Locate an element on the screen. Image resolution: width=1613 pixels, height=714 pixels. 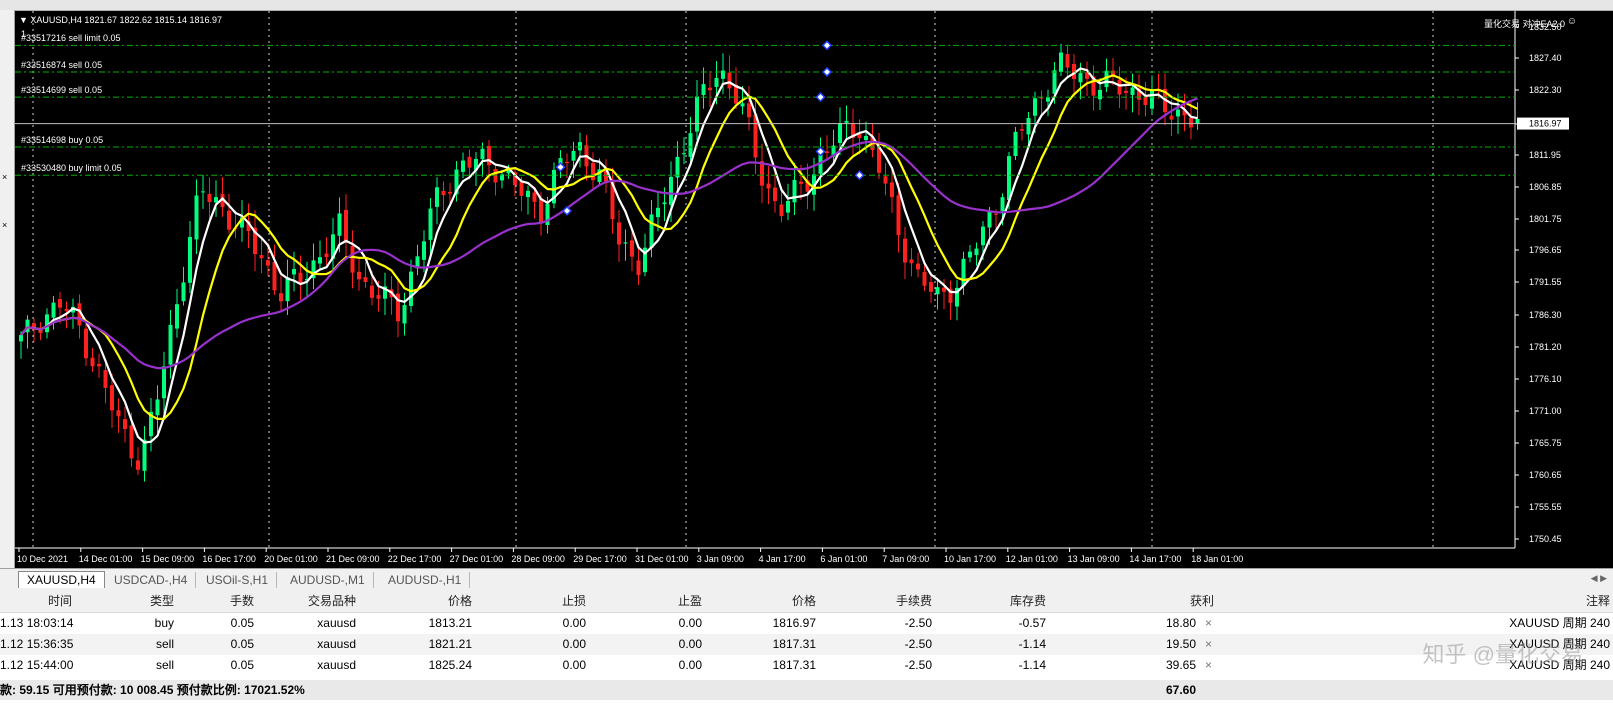
tab-xauusd-h4: XAUUSD,H4 is located at coordinates (61, 579).